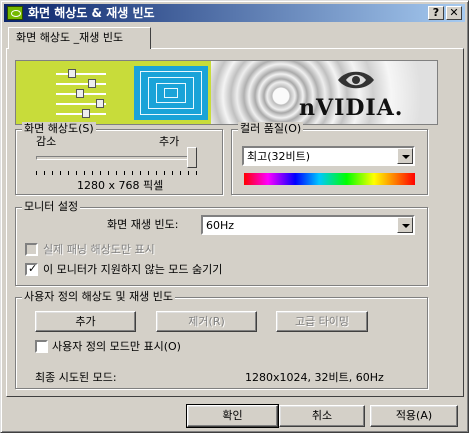  I want to click on color-quality-group-label: 컬러 품질(O), so click(271, 129).